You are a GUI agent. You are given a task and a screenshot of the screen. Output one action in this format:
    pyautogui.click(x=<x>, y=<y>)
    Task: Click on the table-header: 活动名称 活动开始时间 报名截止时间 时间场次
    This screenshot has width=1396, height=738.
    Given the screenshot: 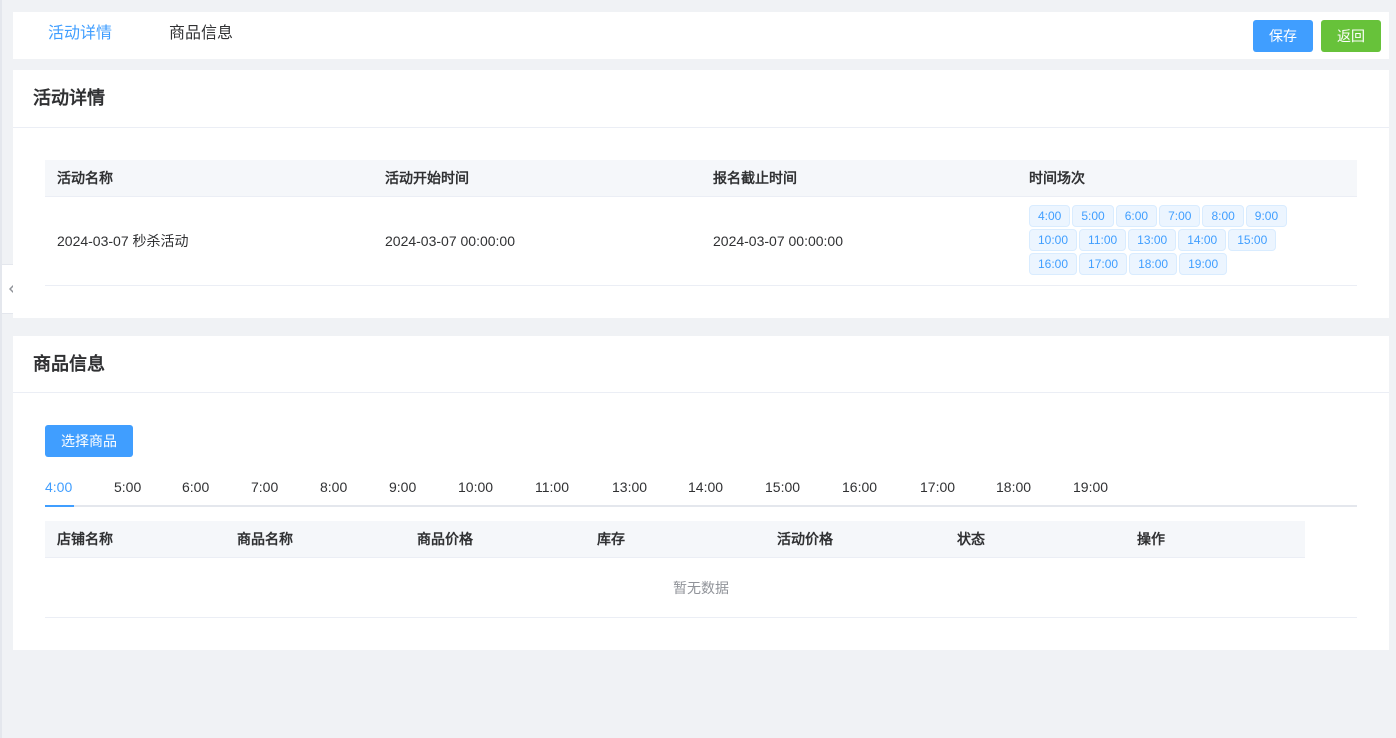 What is the action you would take?
    pyautogui.click(x=701, y=178)
    